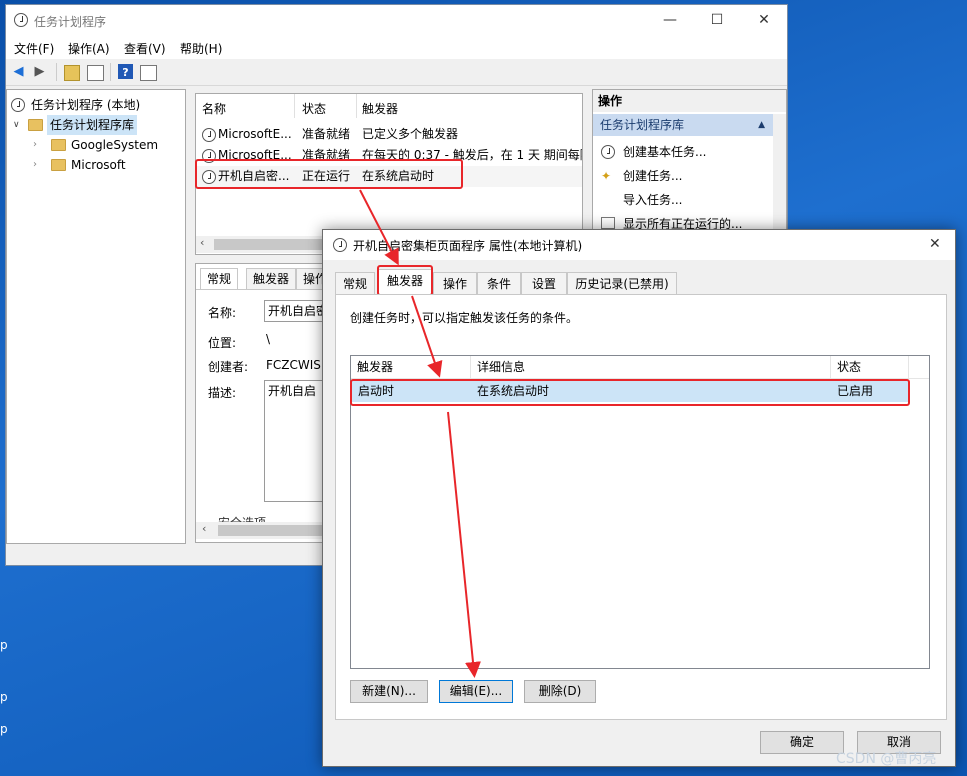 The image size is (967, 776). Describe the element at coordinates (630, 392) in the screenshot. I see `highlight-box-trigger-row` at that location.